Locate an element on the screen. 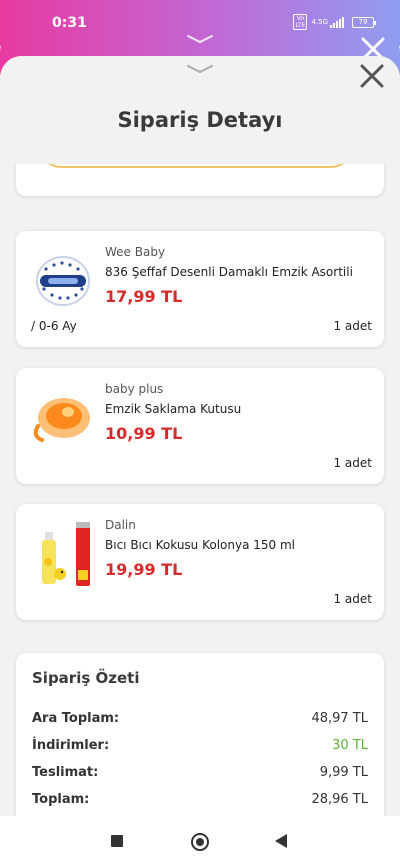  summary-value: 28,96 TL is located at coordinates (339, 799).